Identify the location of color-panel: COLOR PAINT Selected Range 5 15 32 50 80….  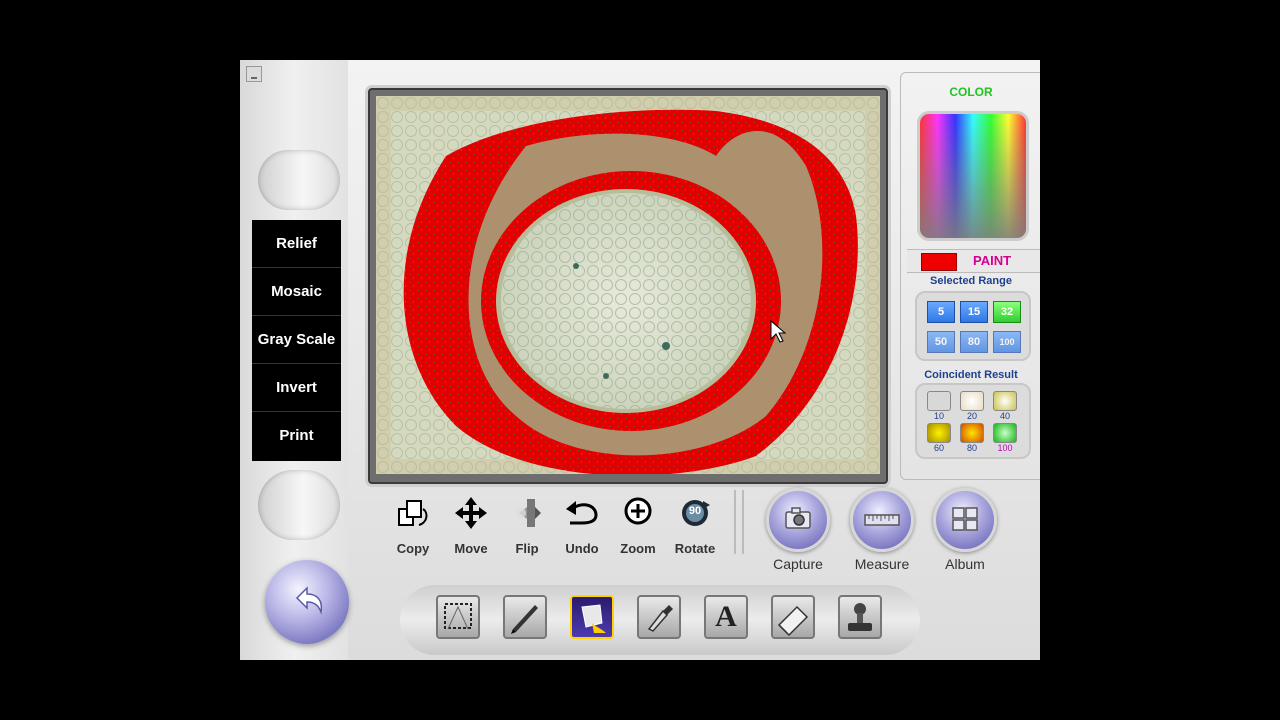
(970, 276).